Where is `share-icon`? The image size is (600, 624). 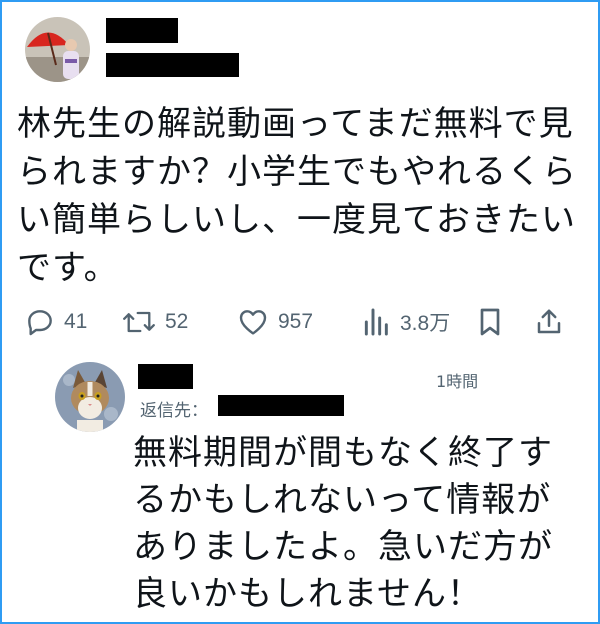 share-icon is located at coordinates (549, 321).